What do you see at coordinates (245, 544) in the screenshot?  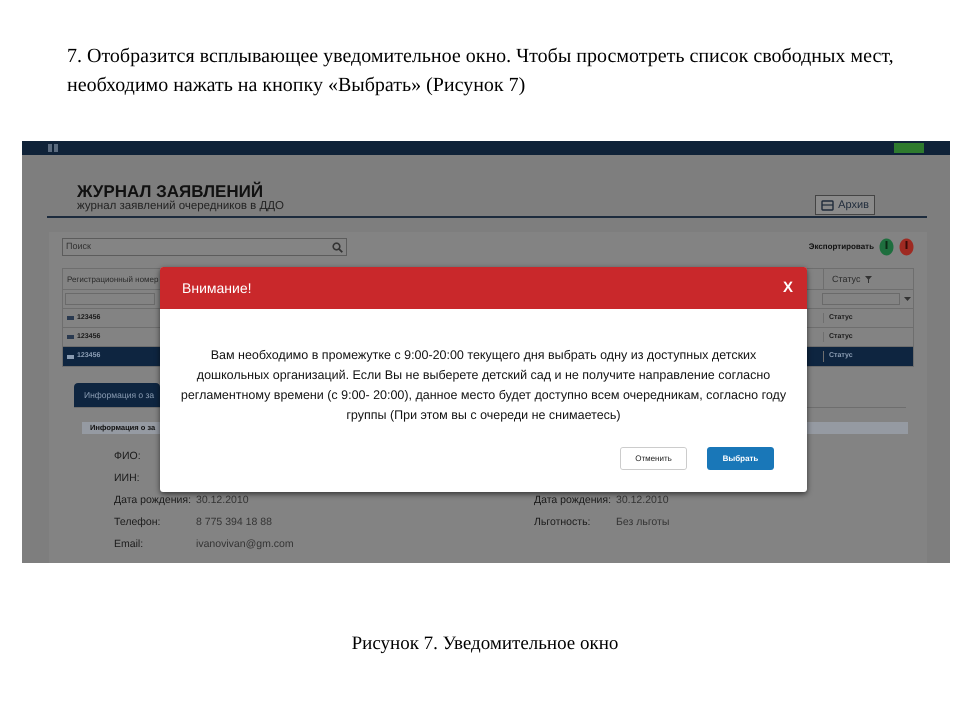 I see `field-value: ivanovivan@gm.com` at bounding box center [245, 544].